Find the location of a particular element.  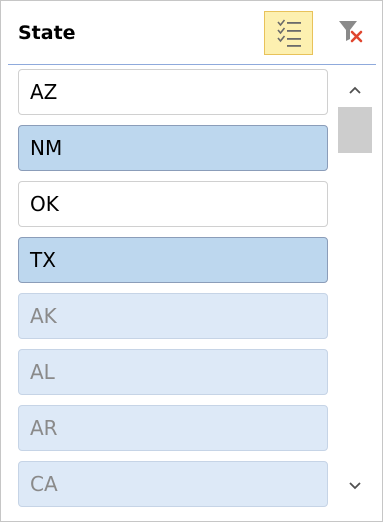

slicer-item-ca: CA is located at coordinates (173, 484).